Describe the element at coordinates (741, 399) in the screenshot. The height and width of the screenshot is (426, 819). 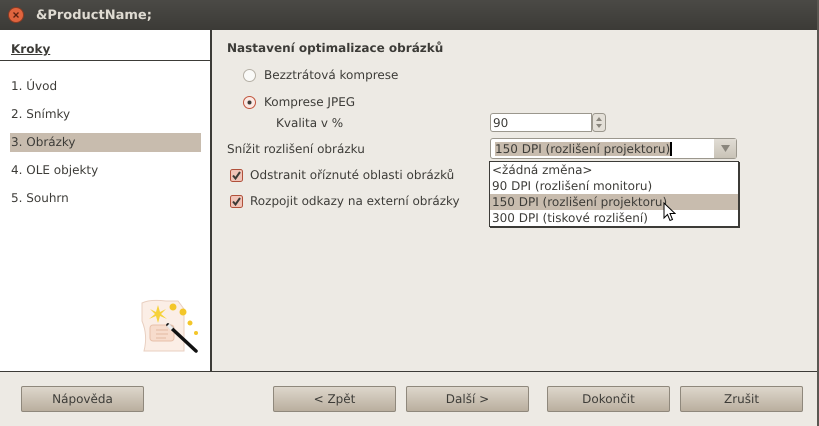
I see `dialog-button: Zrušit` at that location.